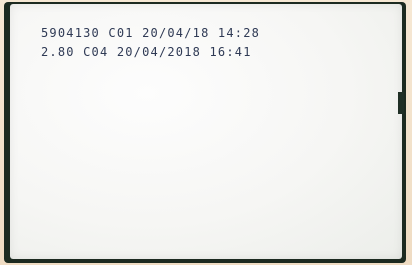 The height and width of the screenshot is (265, 412). What do you see at coordinates (151, 33) in the screenshot?
I see `ticket-line-1: 5904130 C01 20/04/18 14:28` at bounding box center [151, 33].